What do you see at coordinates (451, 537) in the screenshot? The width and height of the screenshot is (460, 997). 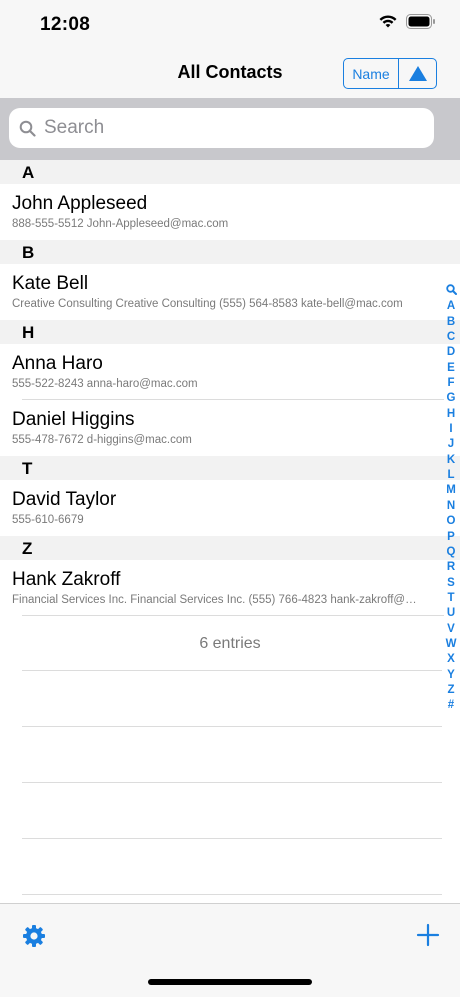 I see `index-letter: P` at bounding box center [451, 537].